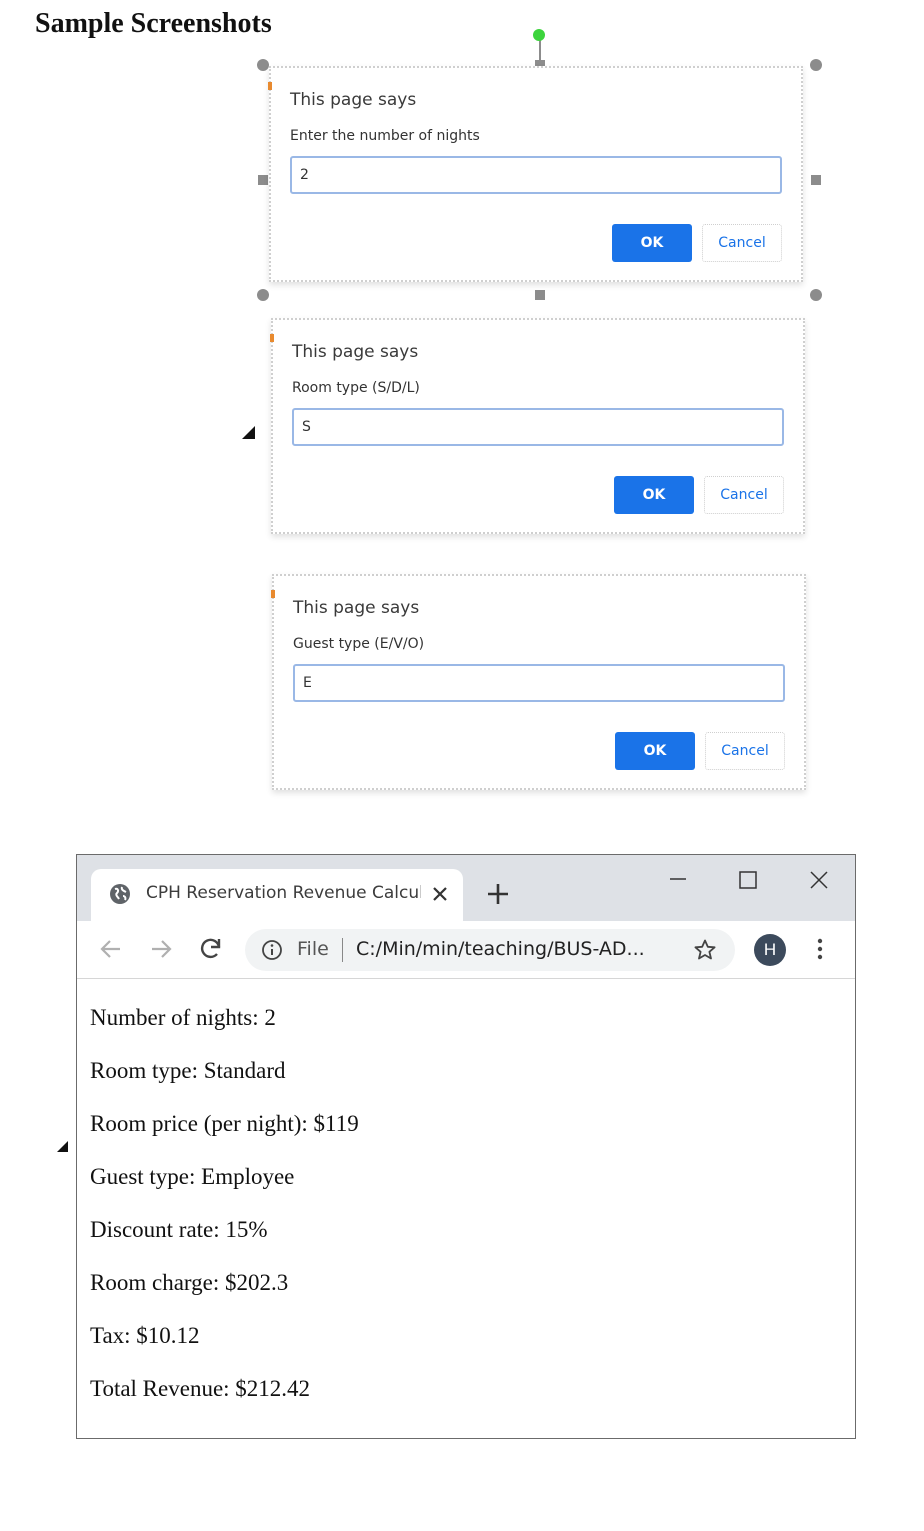  What do you see at coordinates (188, 1070) in the screenshot?
I see `output-line-room-type: Room type: Standard` at bounding box center [188, 1070].